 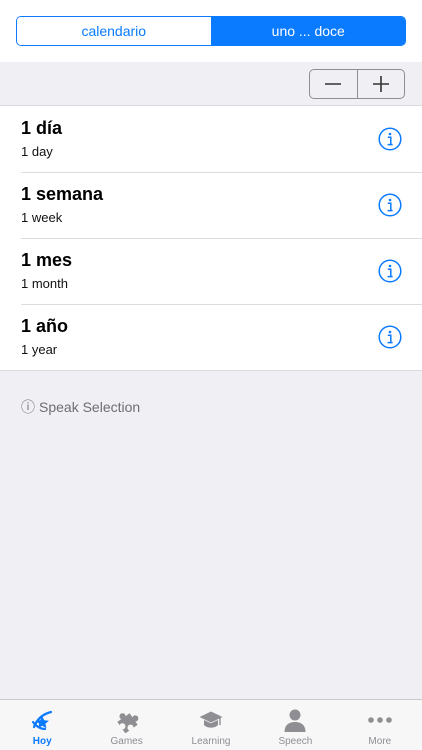 I want to click on tab-games: Games, so click(x=126, y=725).